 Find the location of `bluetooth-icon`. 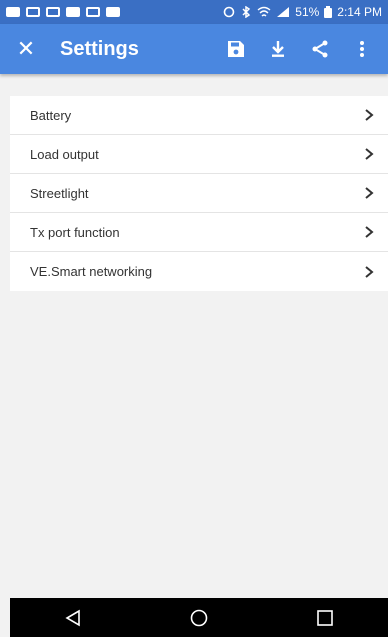

bluetooth-icon is located at coordinates (246, 12).